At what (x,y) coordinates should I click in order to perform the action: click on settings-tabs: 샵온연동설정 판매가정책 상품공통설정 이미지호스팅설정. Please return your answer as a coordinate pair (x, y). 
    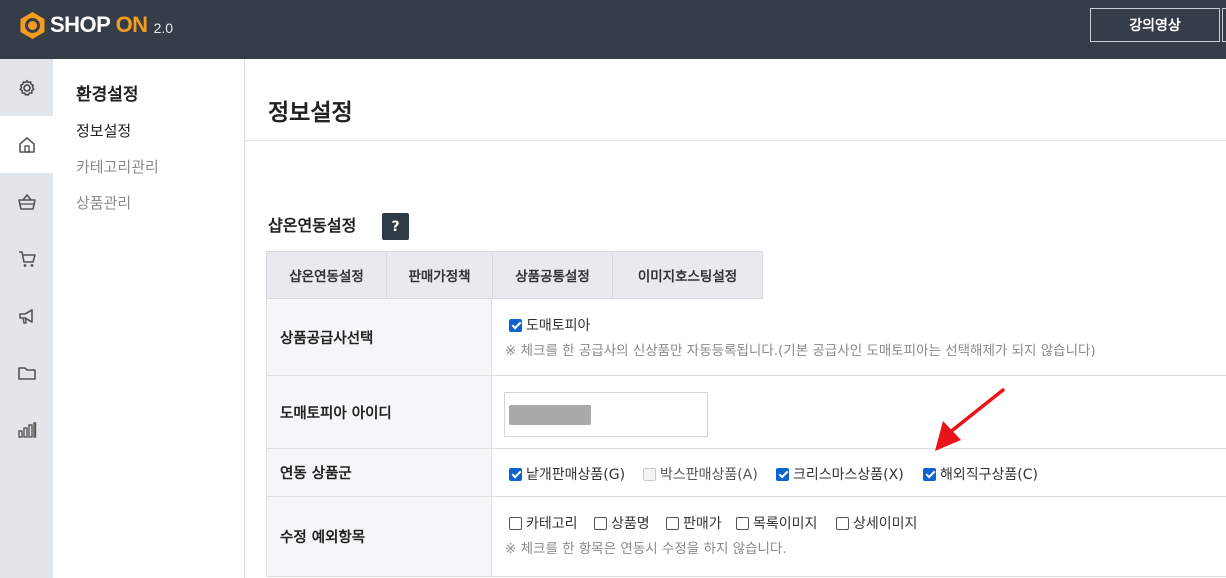
    Looking at the image, I should click on (514, 275).